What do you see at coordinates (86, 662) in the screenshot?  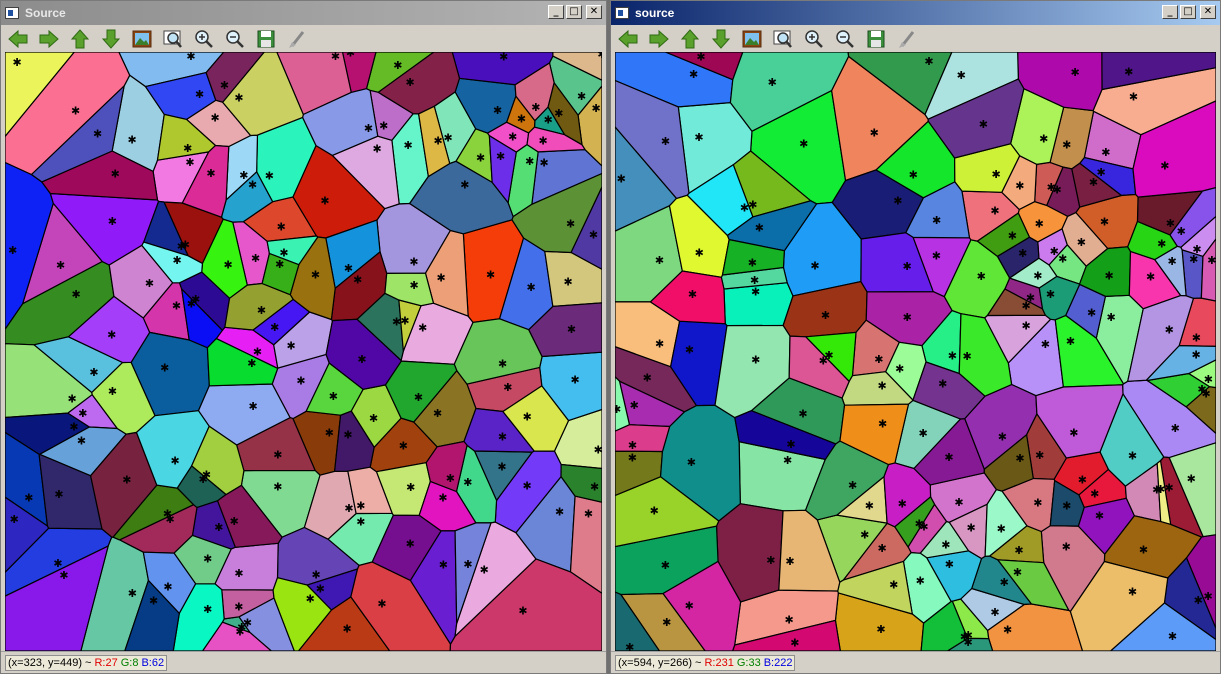 I see `pixel-info: (x=323, y=449) ~ R:27 G:8 B:62` at bounding box center [86, 662].